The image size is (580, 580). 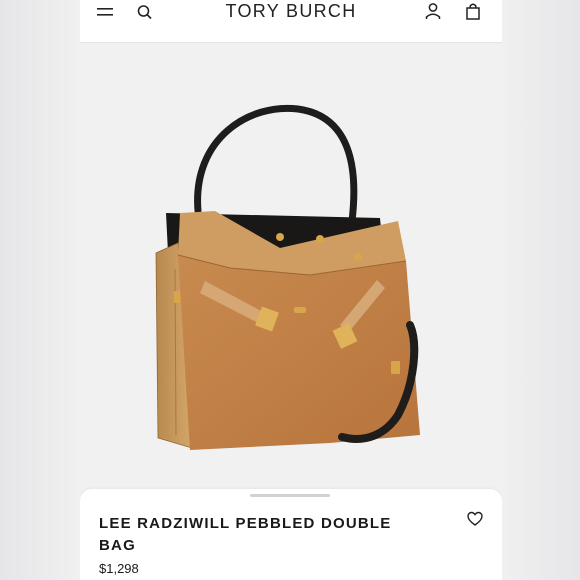 I want to click on bag-front-body, so click(x=298, y=352).